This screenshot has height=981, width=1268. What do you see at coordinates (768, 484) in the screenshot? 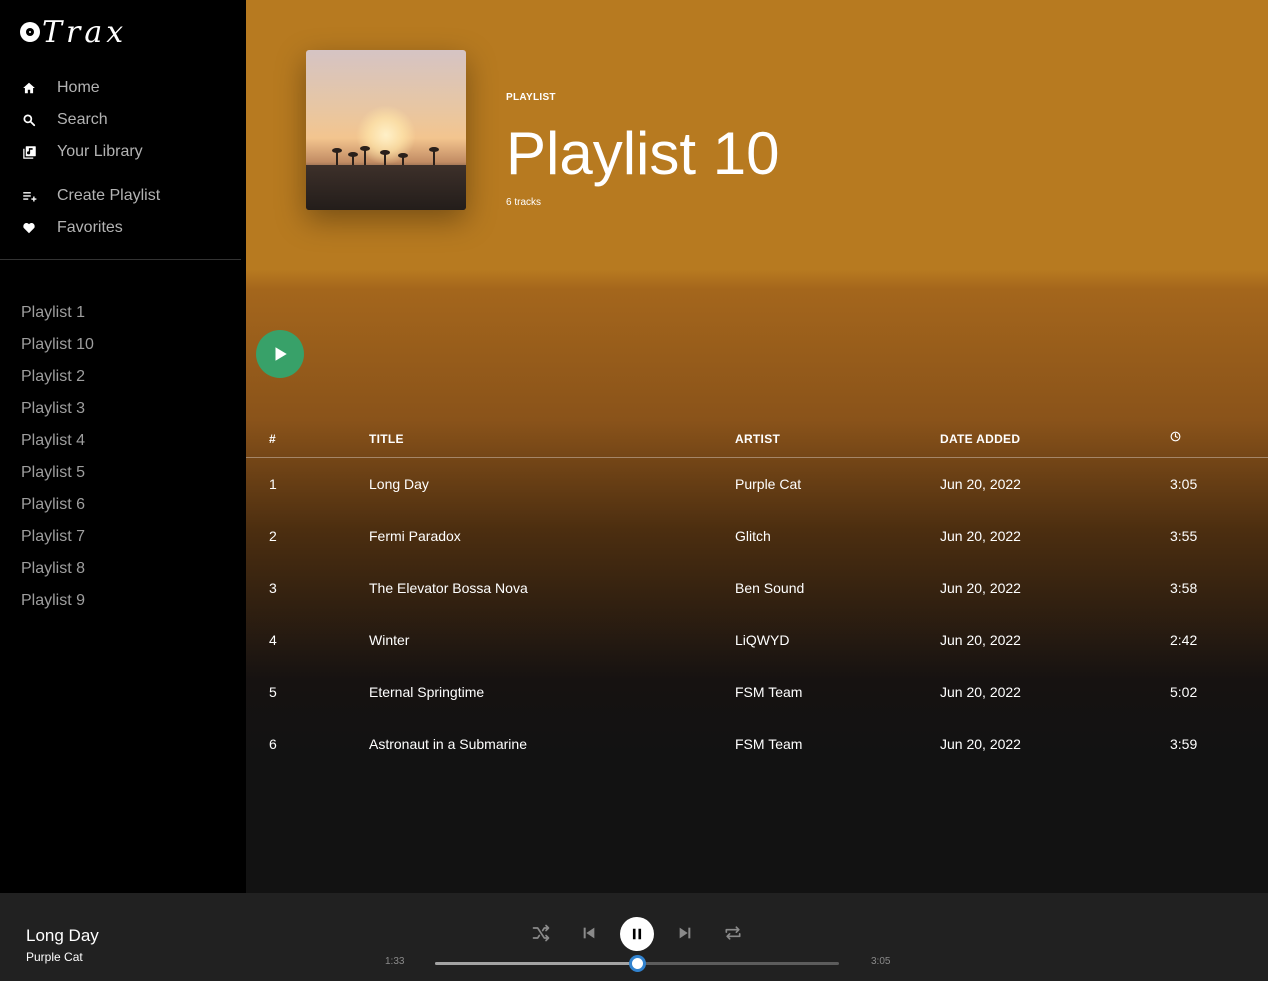
I see `track-artist: Purple Cat` at bounding box center [768, 484].